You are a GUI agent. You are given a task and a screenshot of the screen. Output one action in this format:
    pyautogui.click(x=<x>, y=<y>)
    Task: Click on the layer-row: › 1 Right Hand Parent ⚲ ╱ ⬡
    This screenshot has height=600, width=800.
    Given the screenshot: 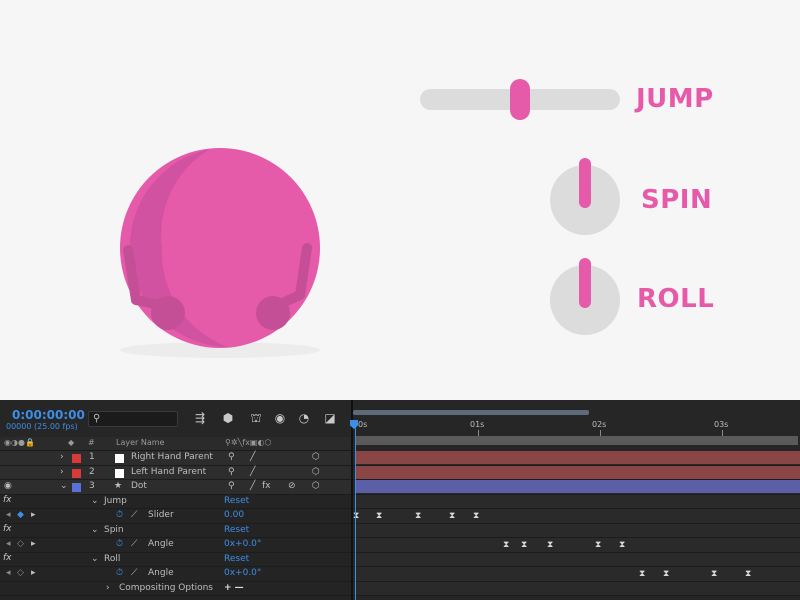 What is the action you would take?
    pyautogui.click(x=176, y=458)
    